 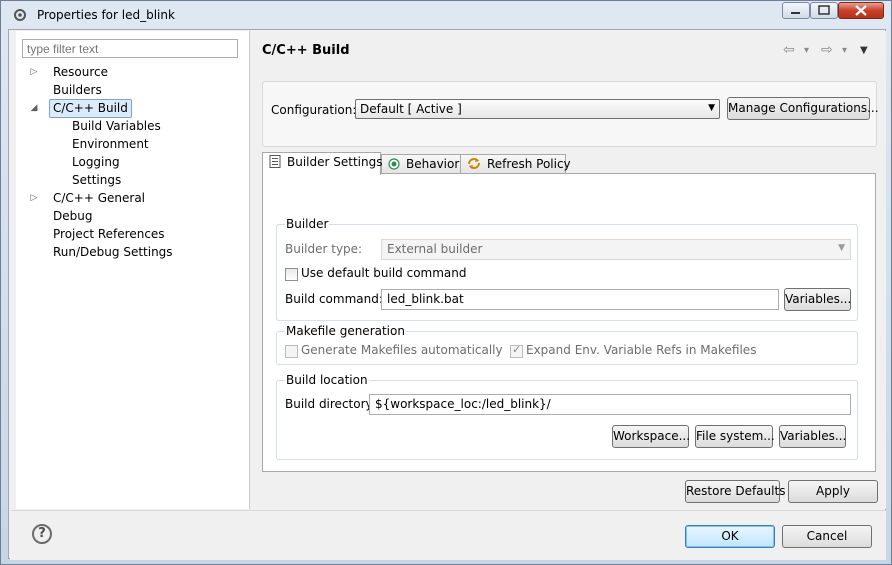 I want to click on use-default-label: Use default build command, so click(x=384, y=273).